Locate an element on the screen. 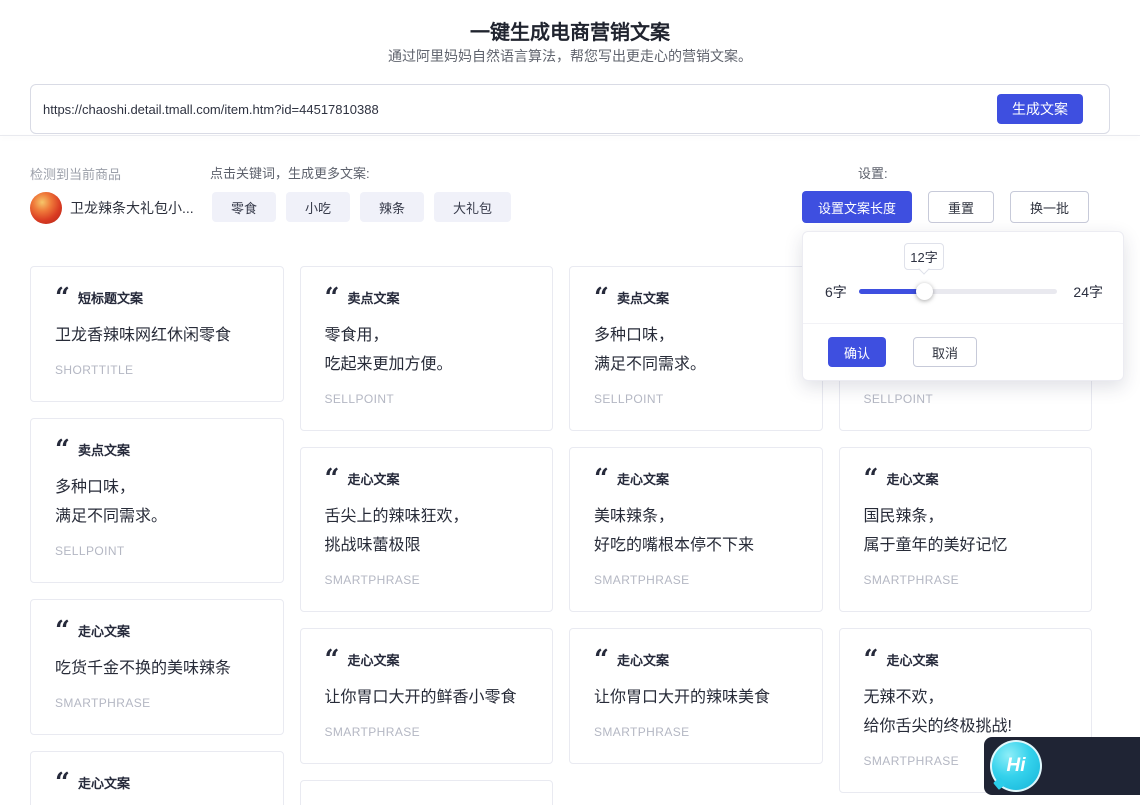 Image resolution: width=1140 pixels, height=805 pixels. copy-card: “ 走心文案让你胃口大开的辣味美食 SMARTPHRASE is located at coordinates (696, 696).